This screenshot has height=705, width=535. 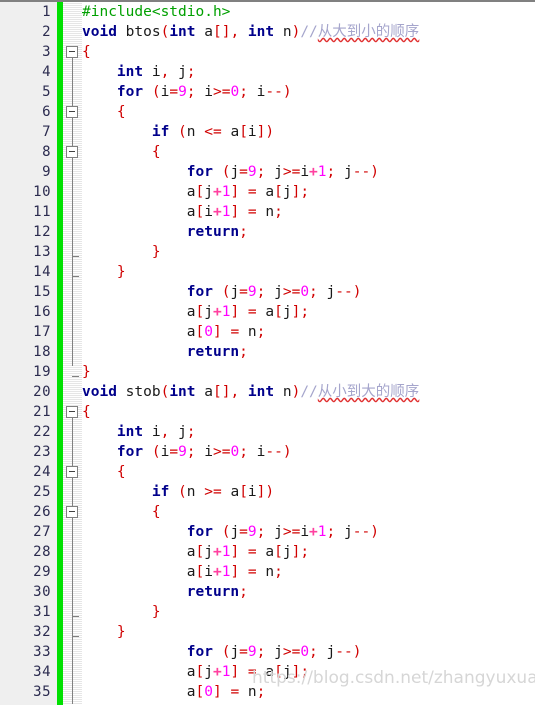 I want to click on line-number: 9, so click(x=46, y=172).